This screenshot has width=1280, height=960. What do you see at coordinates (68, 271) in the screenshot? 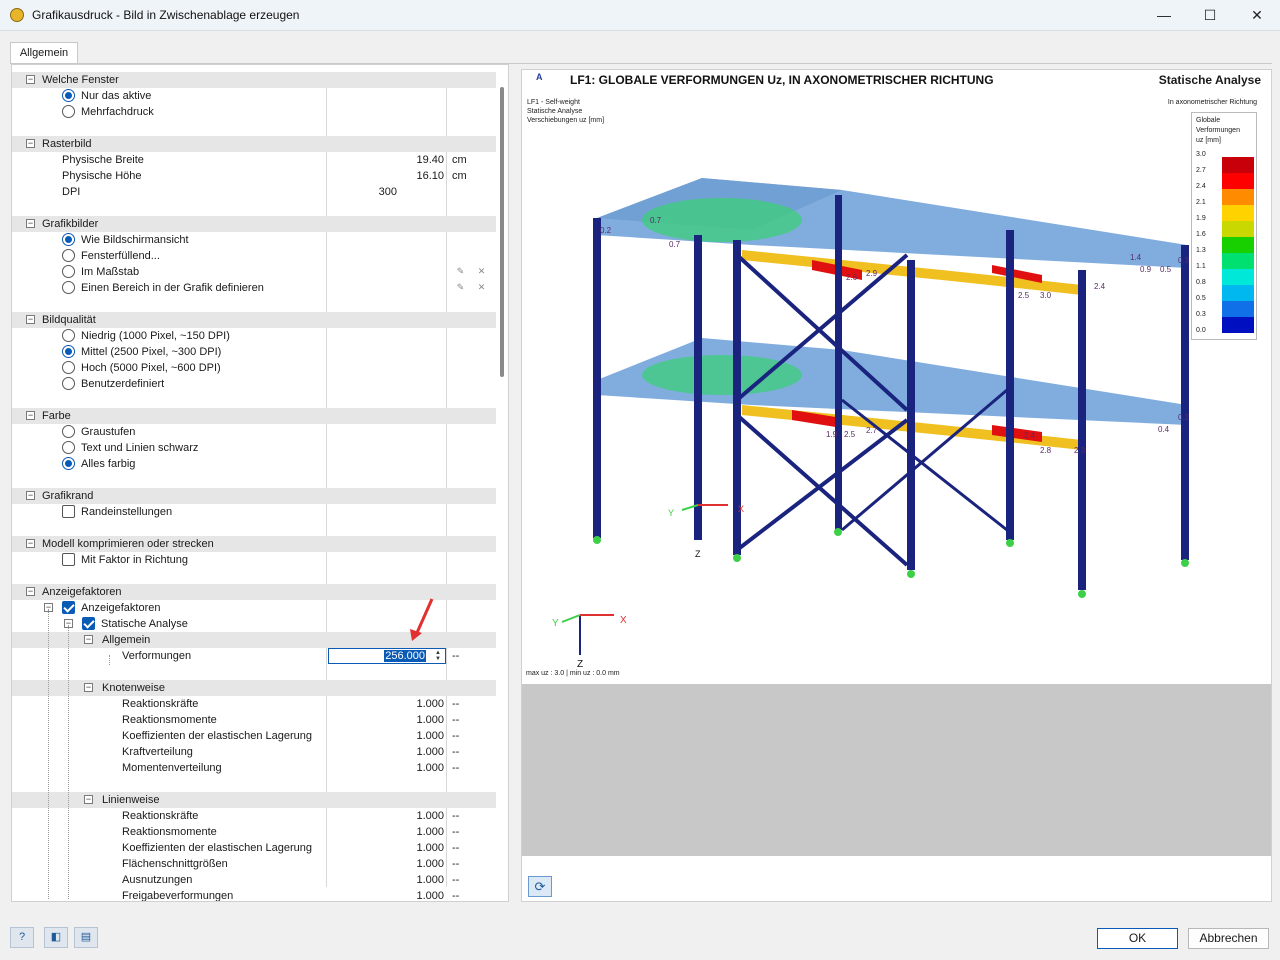
I see `radio-im-massstab` at bounding box center [68, 271].